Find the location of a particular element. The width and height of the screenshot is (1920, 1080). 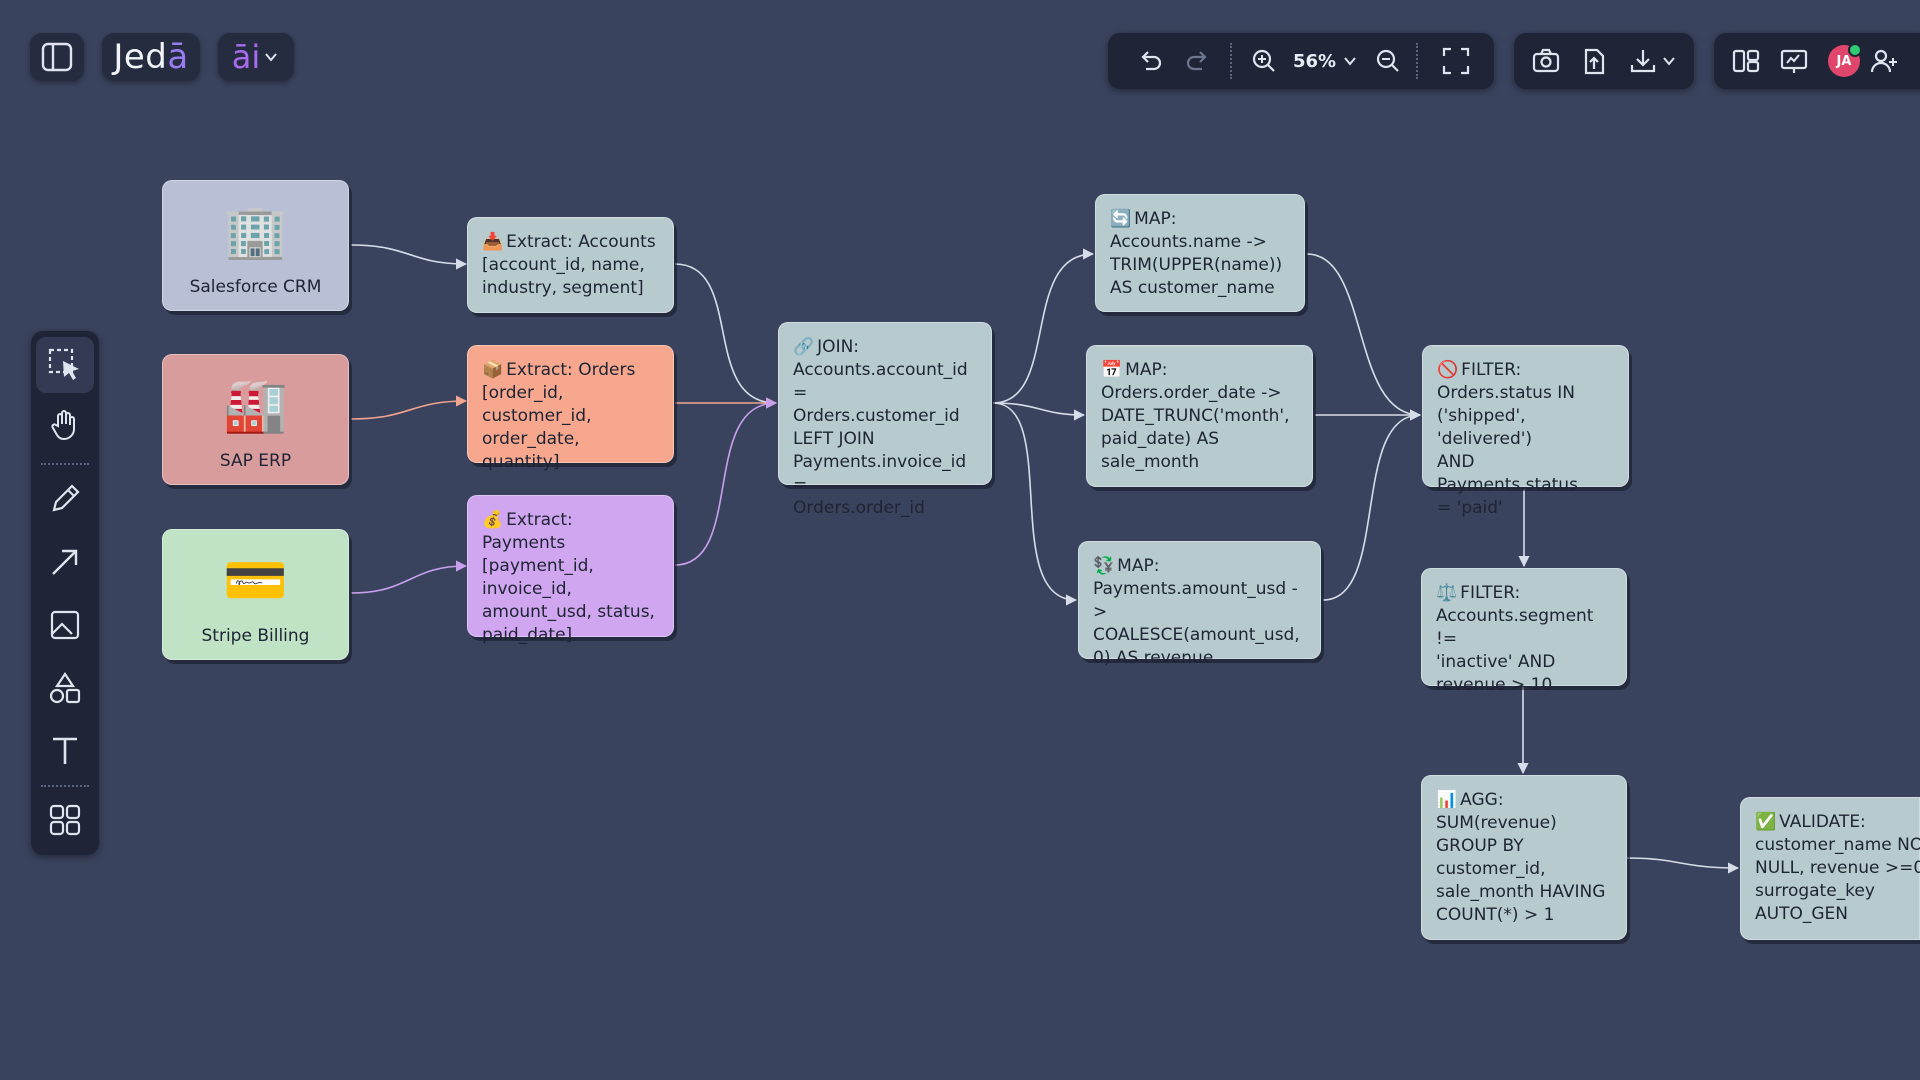

credit-card-icon: 💳 is located at coordinates (255, 581).